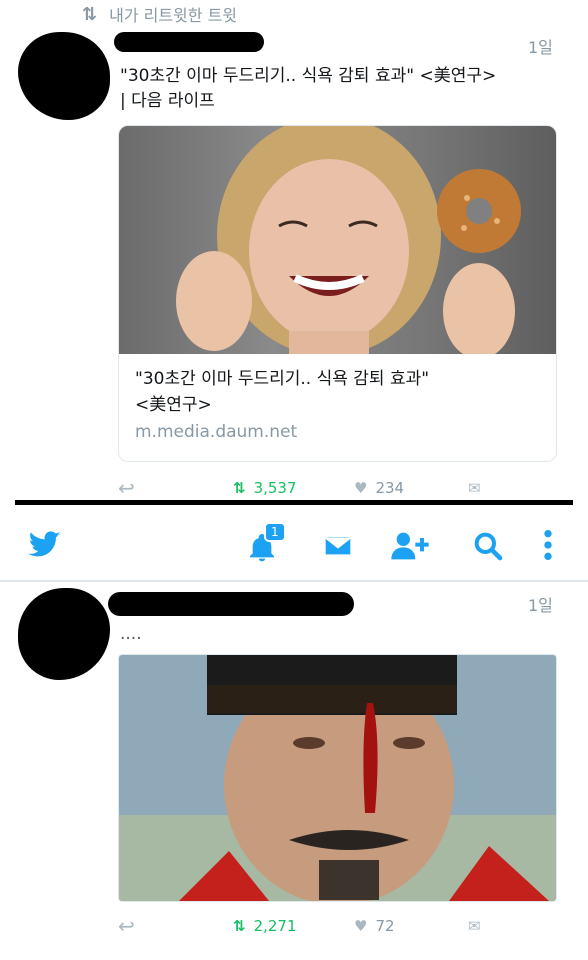 This screenshot has width=588, height=960. I want to click on woman-donut-photo, so click(348, 243).